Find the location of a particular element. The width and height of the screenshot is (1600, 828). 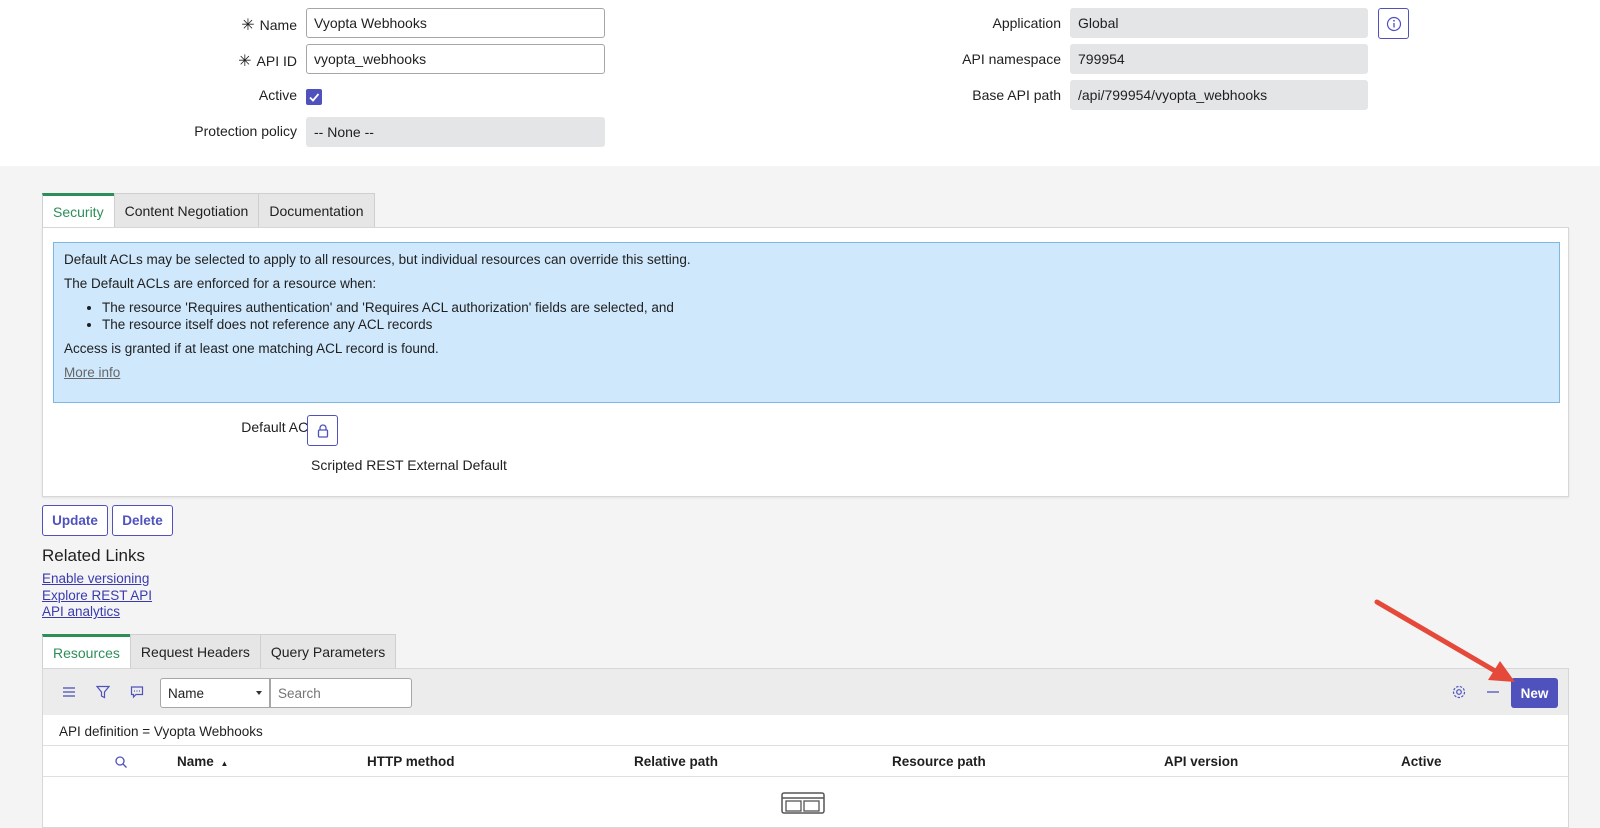

active-checkbox is located at coordinates (314, 97).